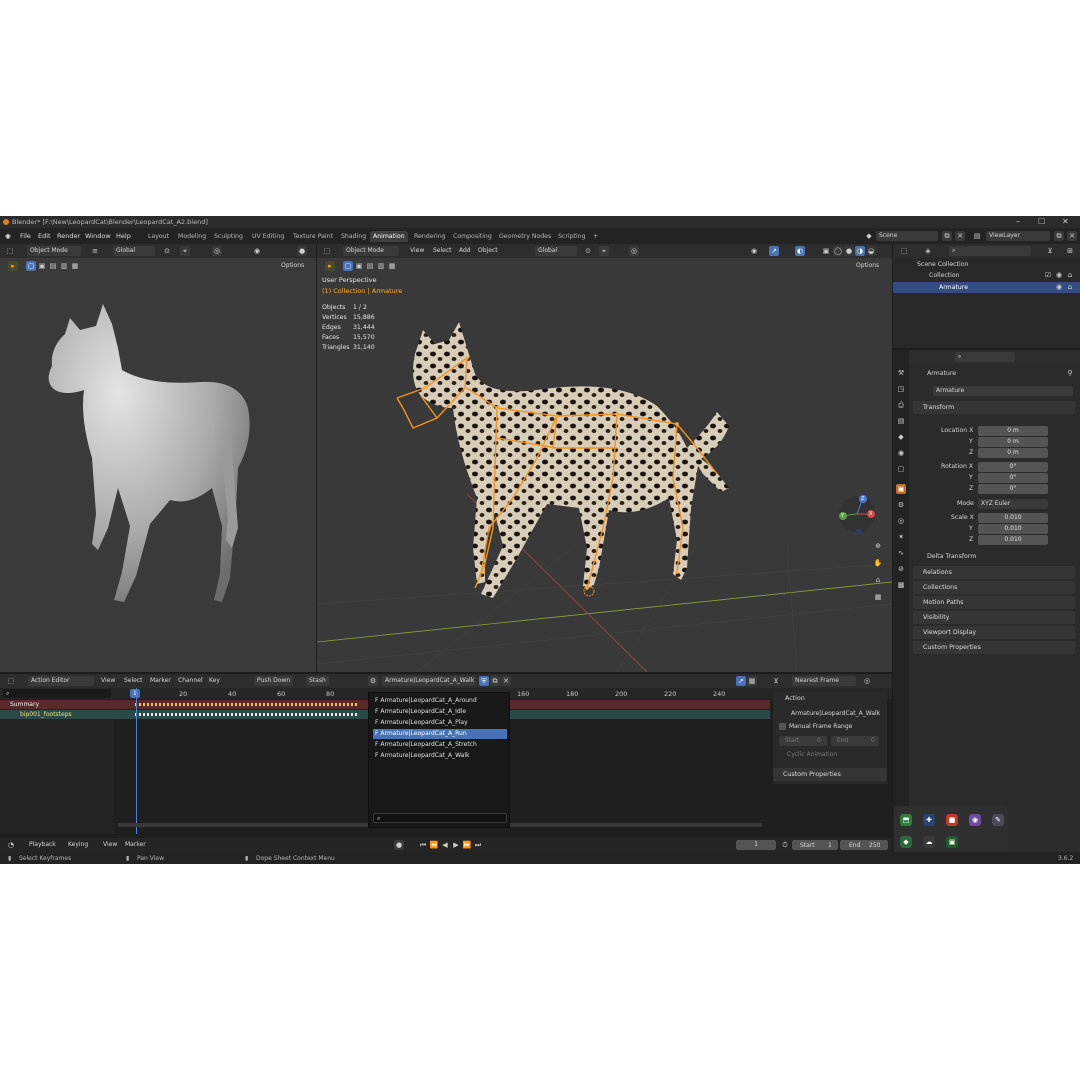 The width and height of the screenshot is (1080, 1080). I want to click on texture-tab-icon: ▩, so click(901, 585).